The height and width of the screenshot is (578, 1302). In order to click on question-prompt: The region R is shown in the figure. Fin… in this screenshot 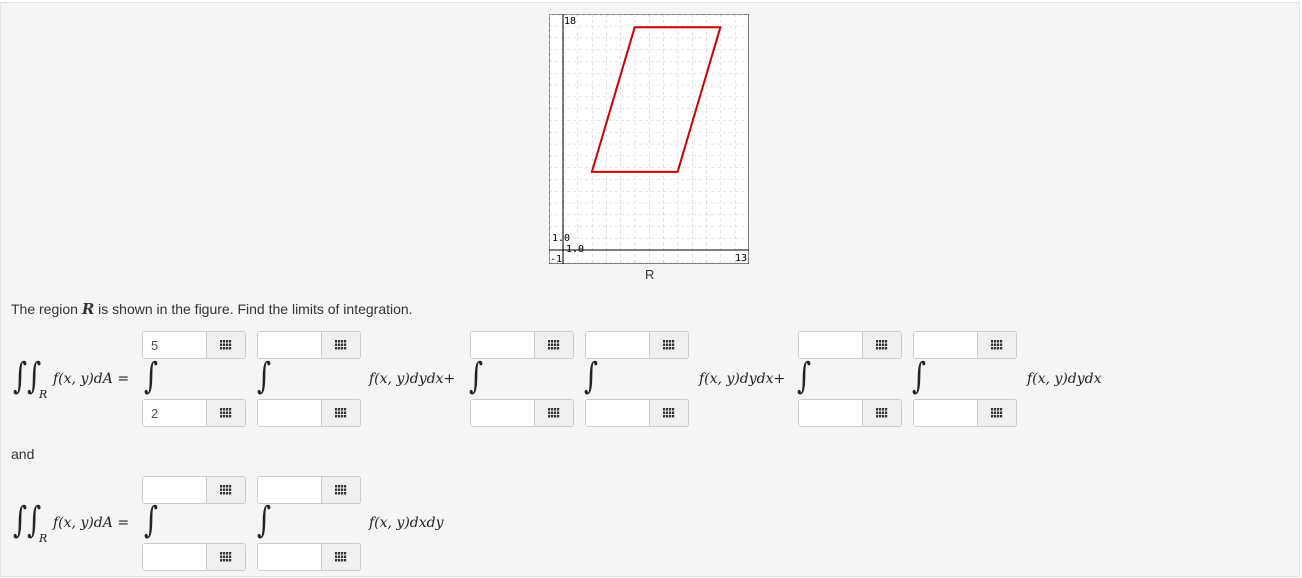, I will do `click(212, 309)`.